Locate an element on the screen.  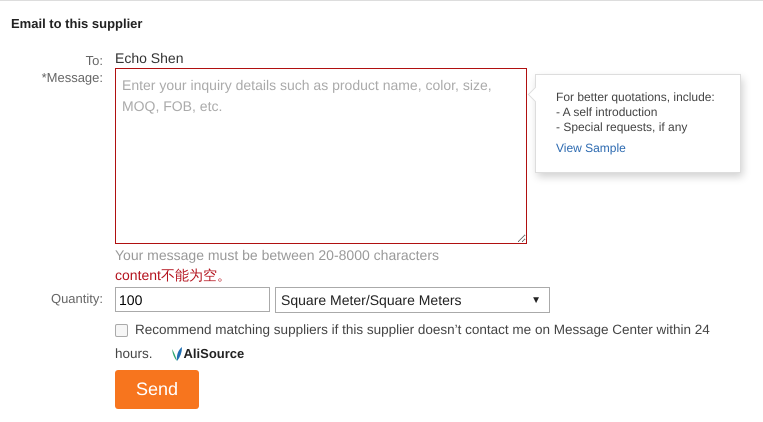
recipient-name: Echo Shen is located at coordinates (149, 58).